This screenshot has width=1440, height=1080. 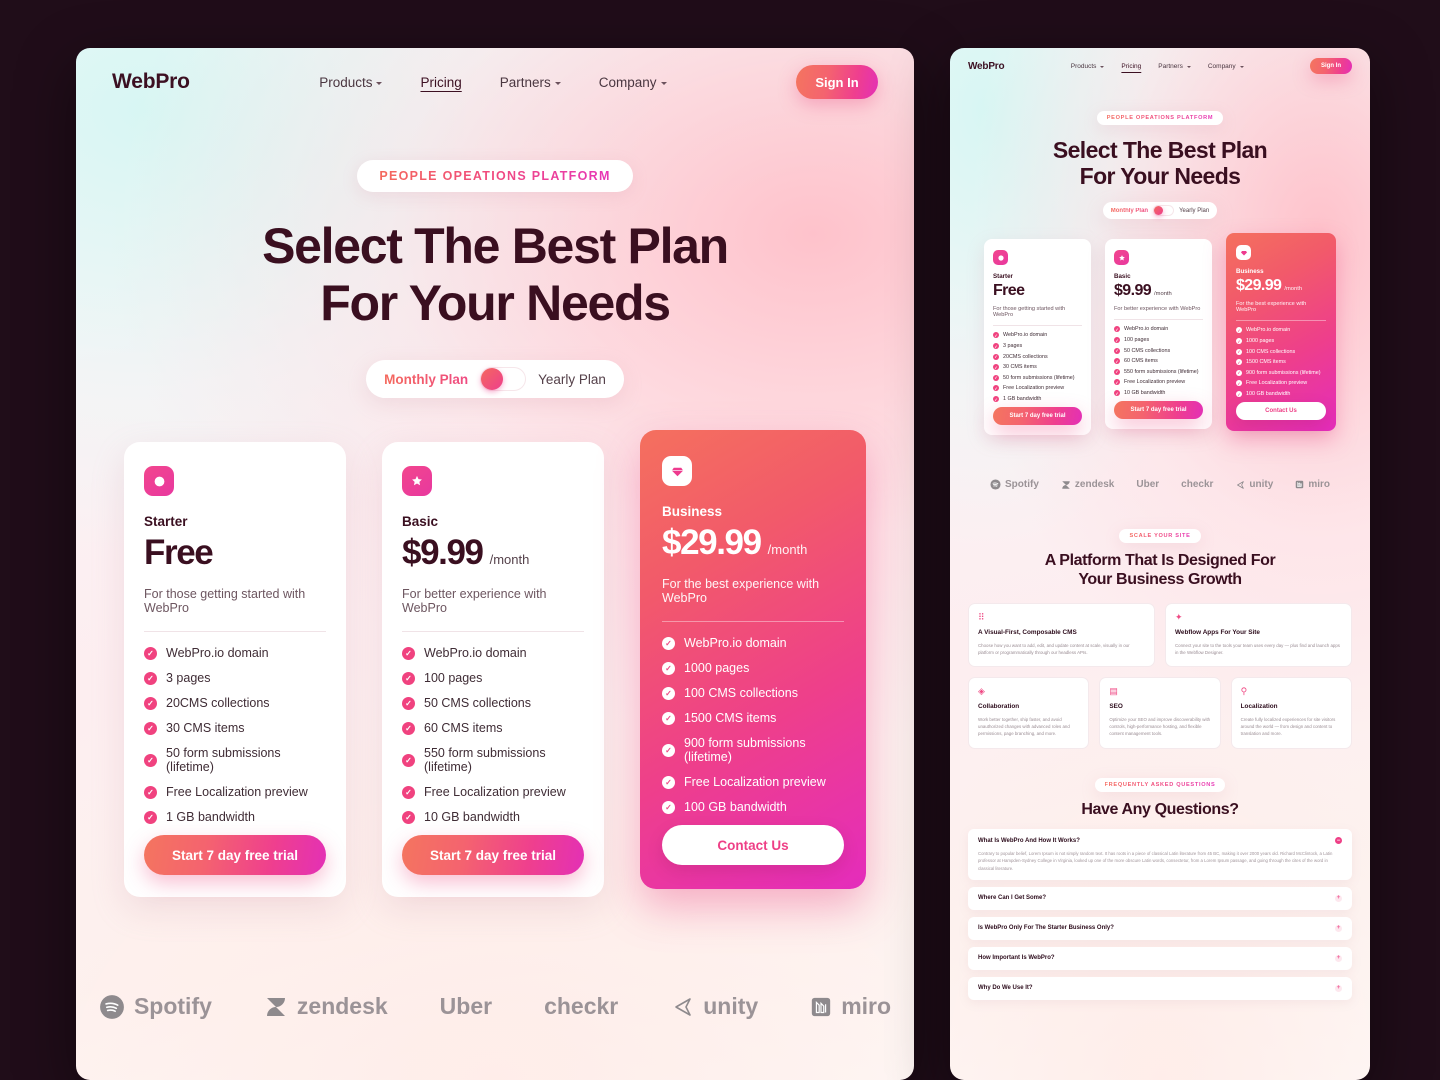 I want to click on feature-label: 50 CMS collections, so click(x=1147, y=350).